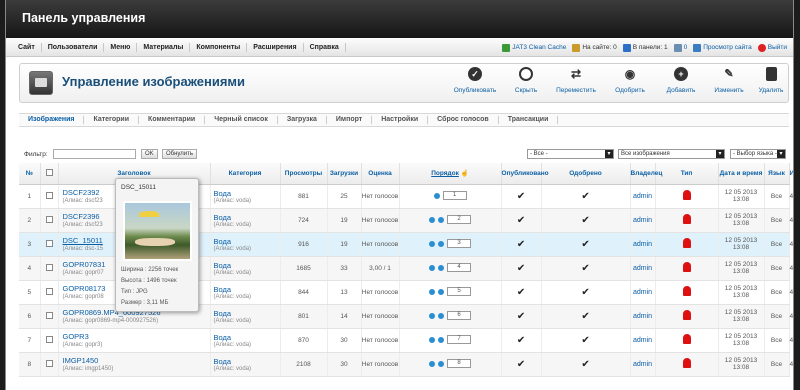  I want to click on col-rating: Оценка, so click(380, 174).